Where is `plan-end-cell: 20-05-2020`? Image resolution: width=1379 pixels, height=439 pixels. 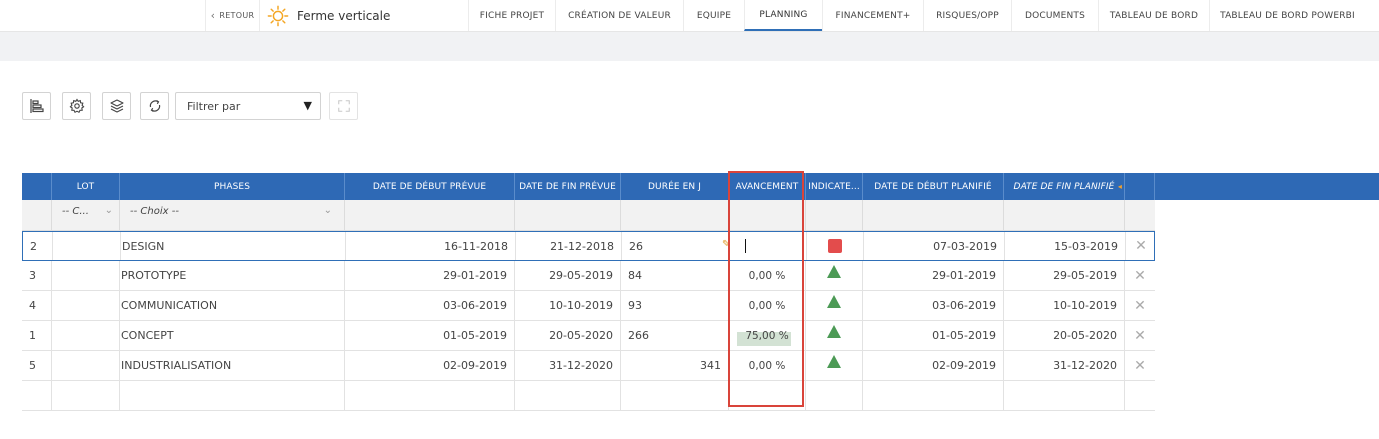
plan-end-cell: 20-05-2020 is located at coordinates (1064, 335).